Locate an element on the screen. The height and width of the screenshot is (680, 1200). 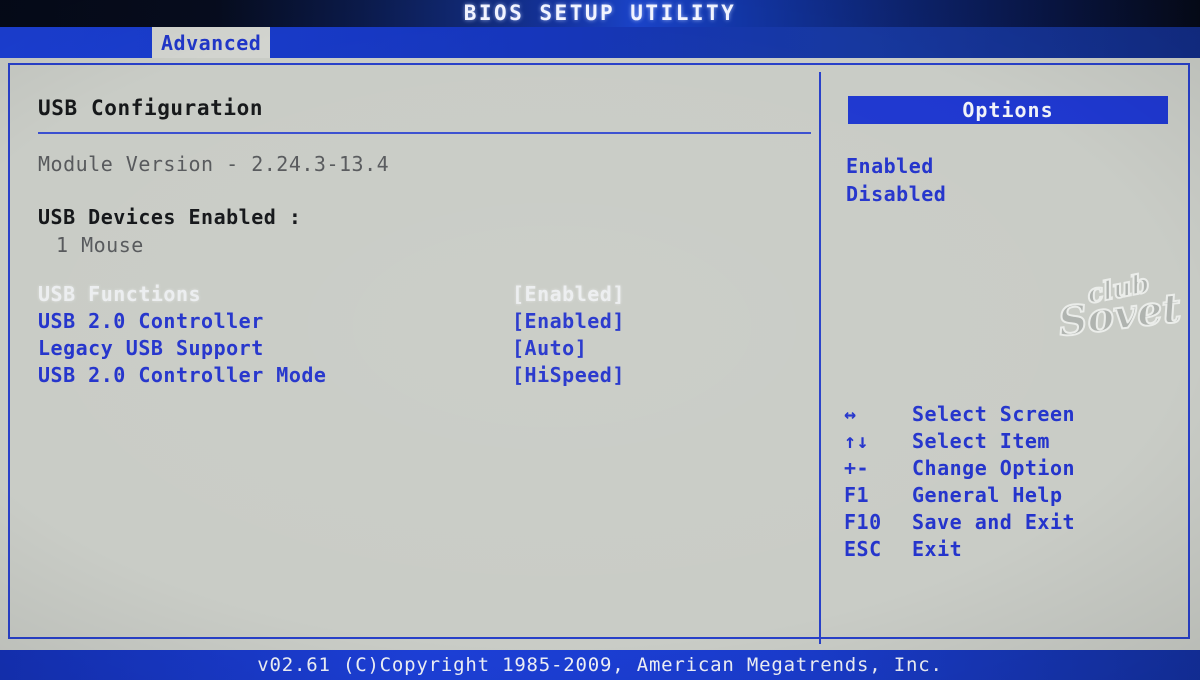
plus-minus-icon: +- is located at coordinates (857, 467).